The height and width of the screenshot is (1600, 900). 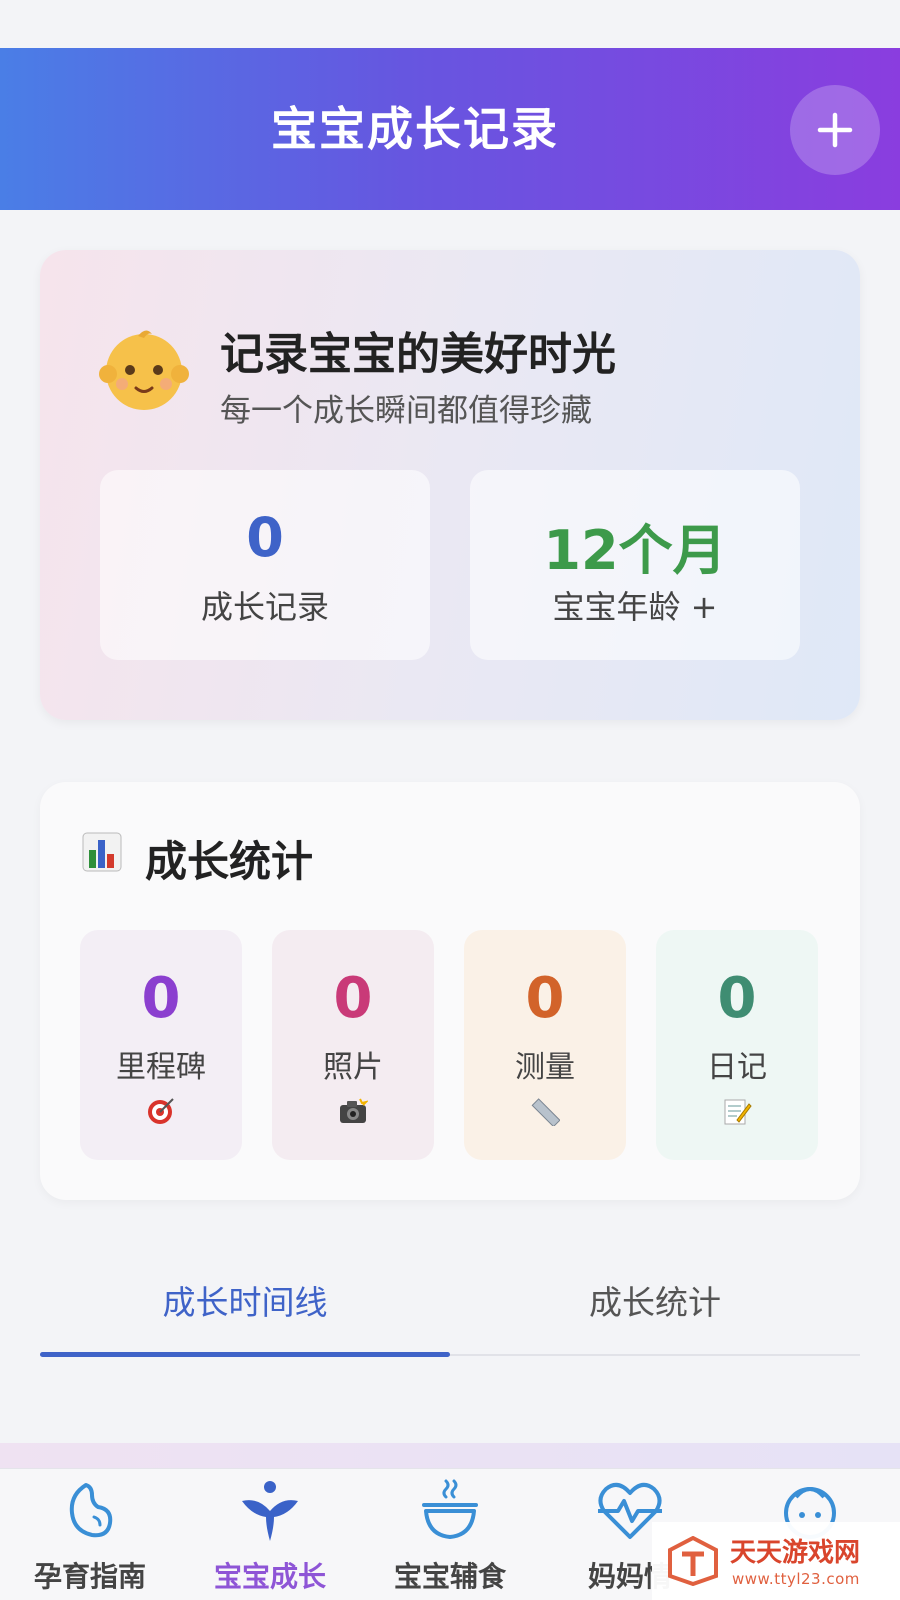 I want to click on nav-item-baby-food: 宝宝辅食, so click(x=450, y=1534).